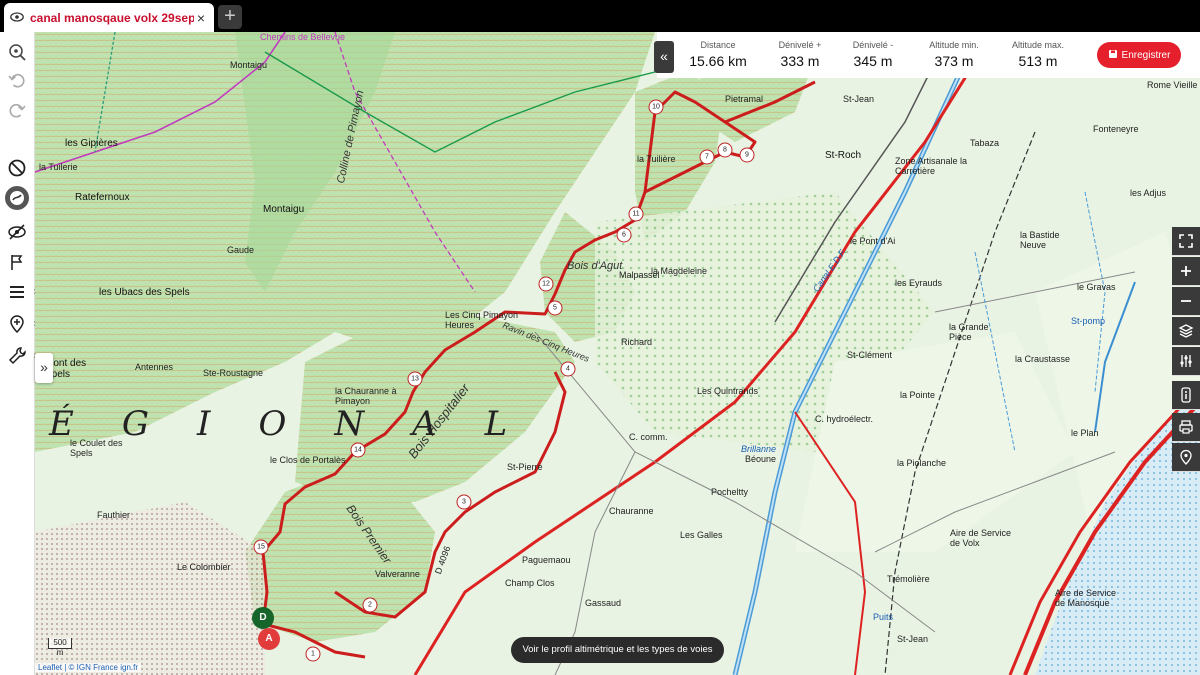 Image resolution: width=1200 pixels, height=675 pixels. I want to click on save-button: Enregistrer, so click(1139, 55).